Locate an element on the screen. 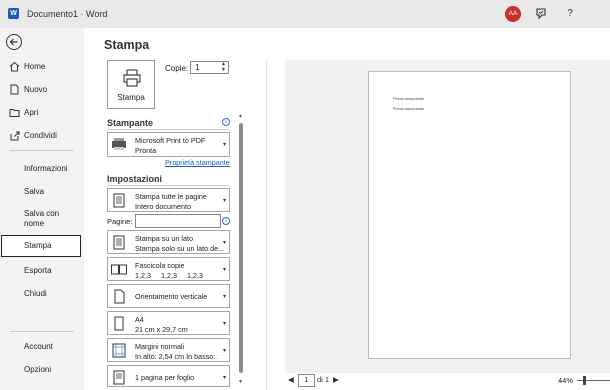 The width and height of the screenshot is (610, 390). print-button-label: Stampa is located at coordinates (131, 97).